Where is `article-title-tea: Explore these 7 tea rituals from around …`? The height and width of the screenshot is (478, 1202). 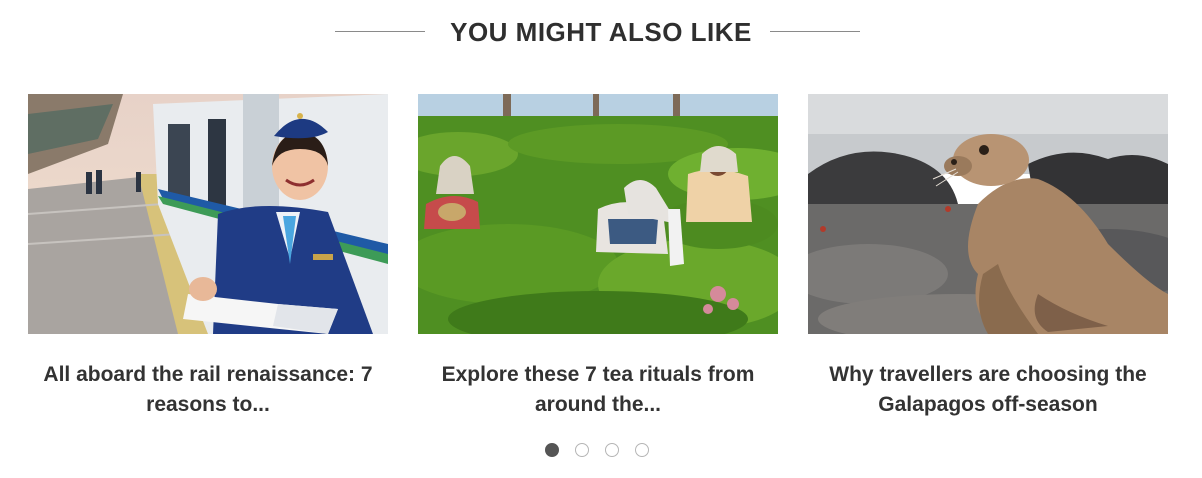
article-title-tea: Explore these 7 tea rituals from around … is located at coordinates (598, 390).